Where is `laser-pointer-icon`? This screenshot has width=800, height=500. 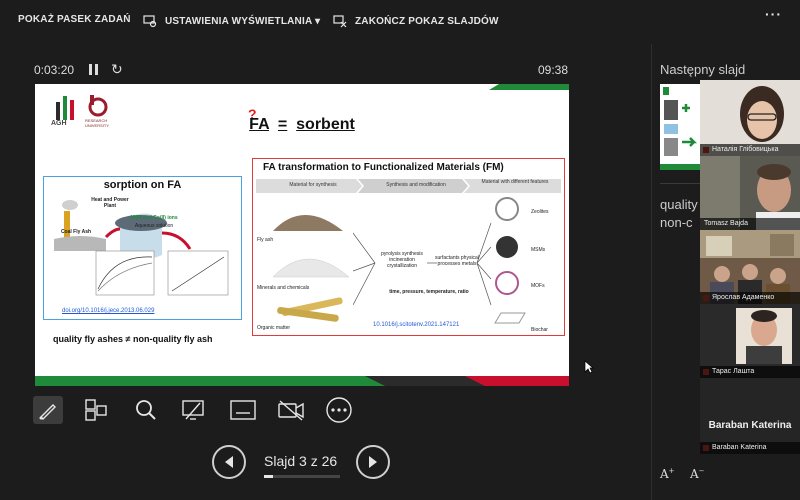
laser-pointer-icon is located at coordinates (193, 410).